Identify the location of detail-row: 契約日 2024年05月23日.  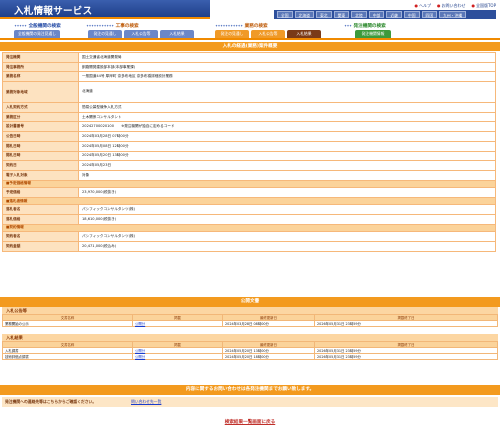
(249, 165).